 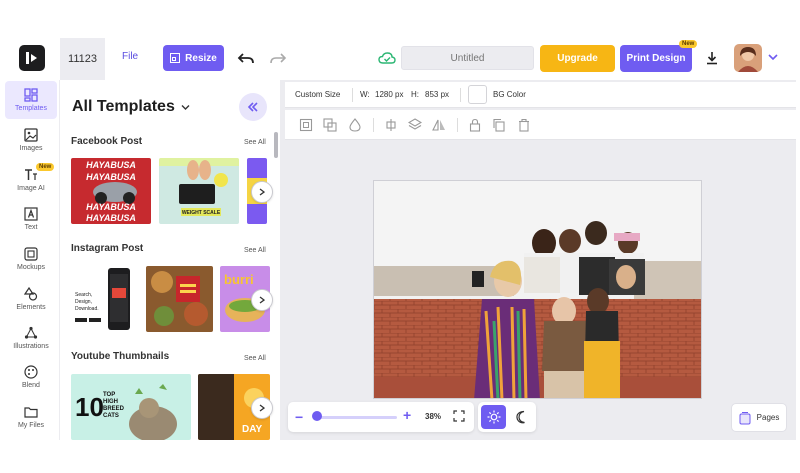 I want to click on template-preview: WEIGHT SCALE, so click(x=199, y=191).